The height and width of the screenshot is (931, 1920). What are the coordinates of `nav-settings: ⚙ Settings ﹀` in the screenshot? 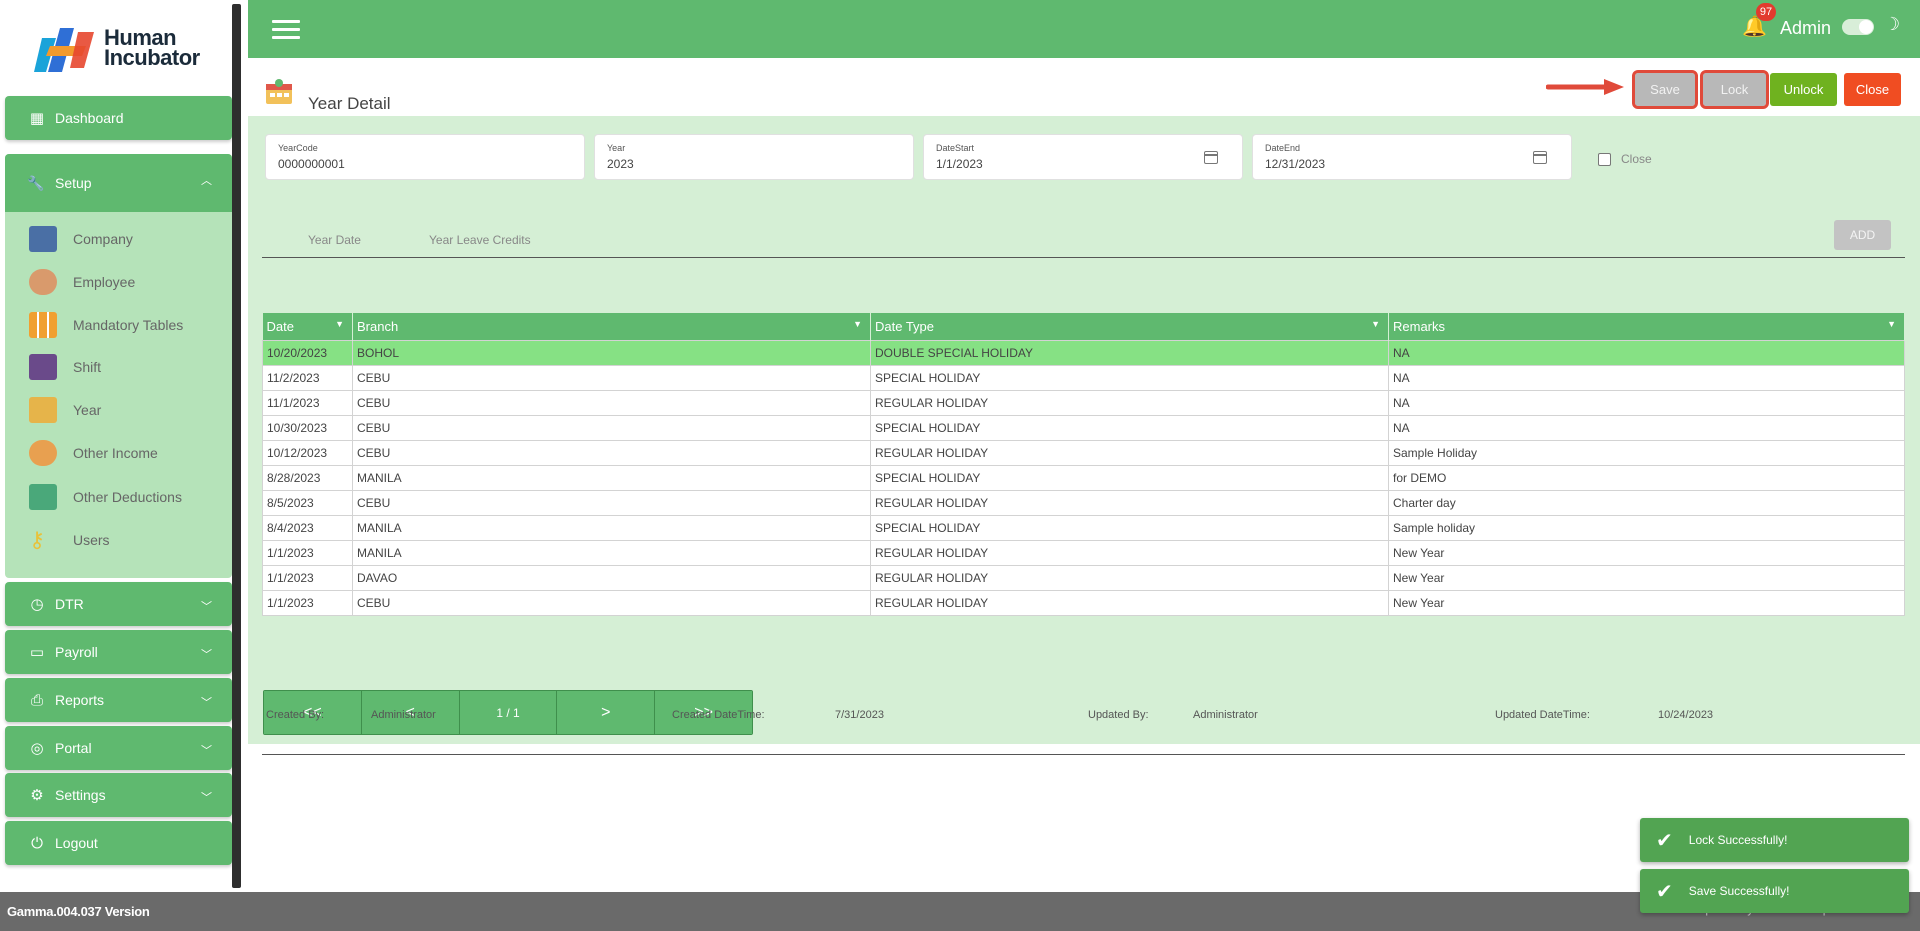 It's located at (118, 795).